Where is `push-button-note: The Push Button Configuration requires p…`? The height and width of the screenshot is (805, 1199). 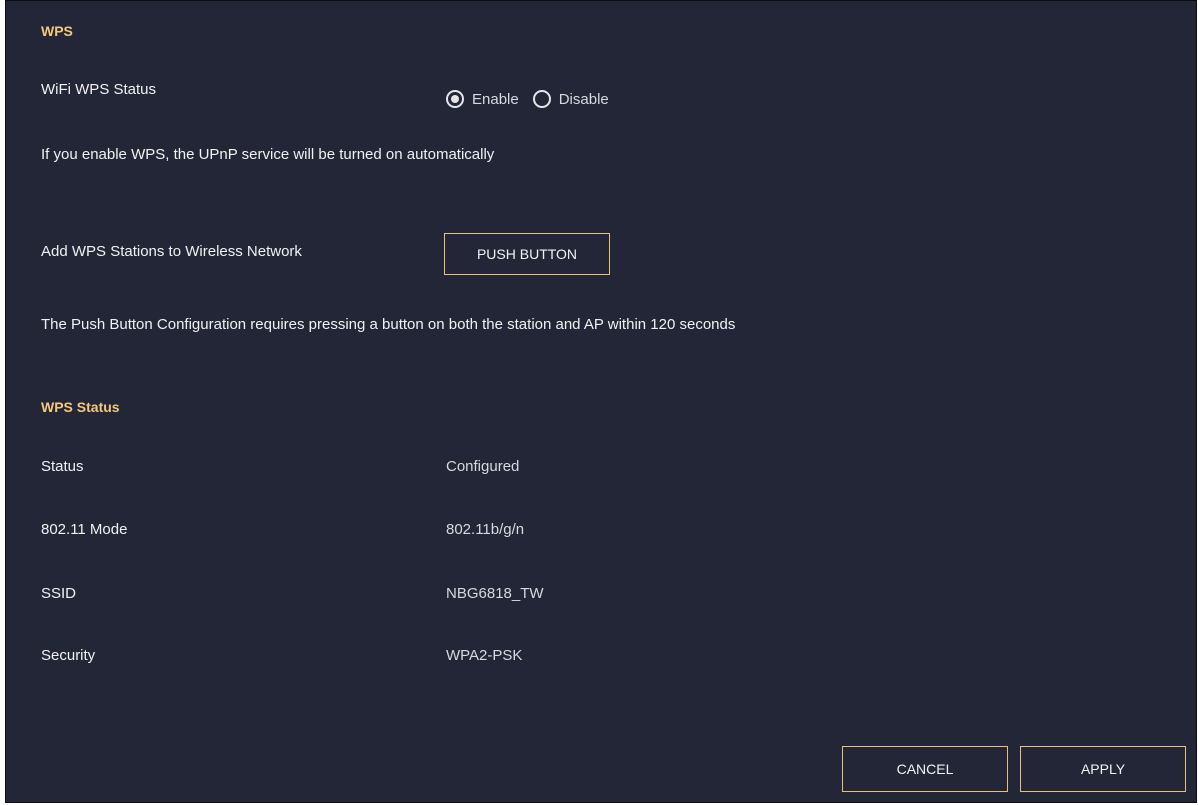 push-button-note: The Push Button Configuration requires p… is located at coordinates (388, 324).